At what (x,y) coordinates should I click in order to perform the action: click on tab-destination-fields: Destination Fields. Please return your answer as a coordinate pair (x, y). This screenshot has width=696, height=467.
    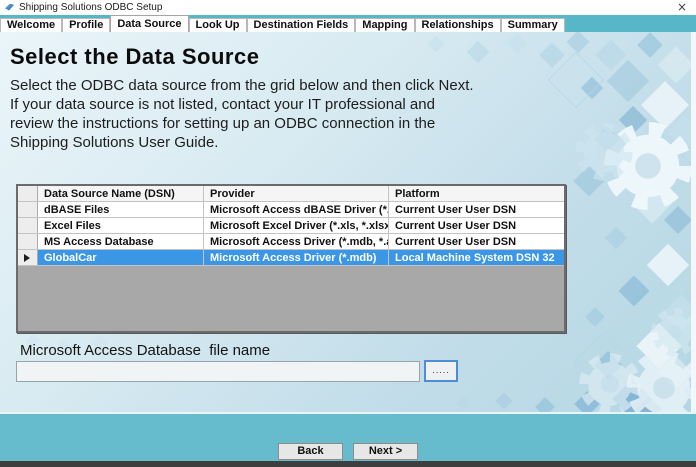
    Looking at the image, I should click on (301, 25).